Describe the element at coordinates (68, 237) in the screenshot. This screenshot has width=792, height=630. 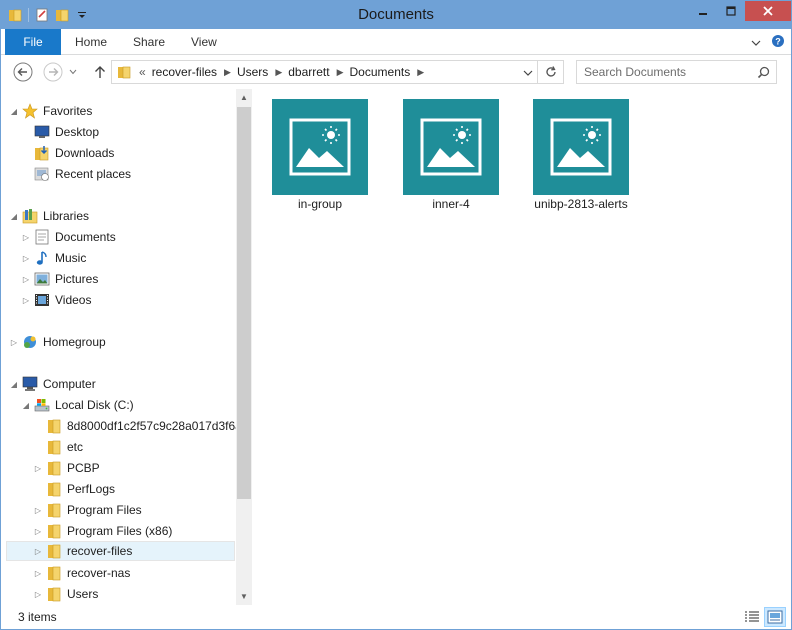
I see `tree-item-documents: ▷ Documents` at that location.